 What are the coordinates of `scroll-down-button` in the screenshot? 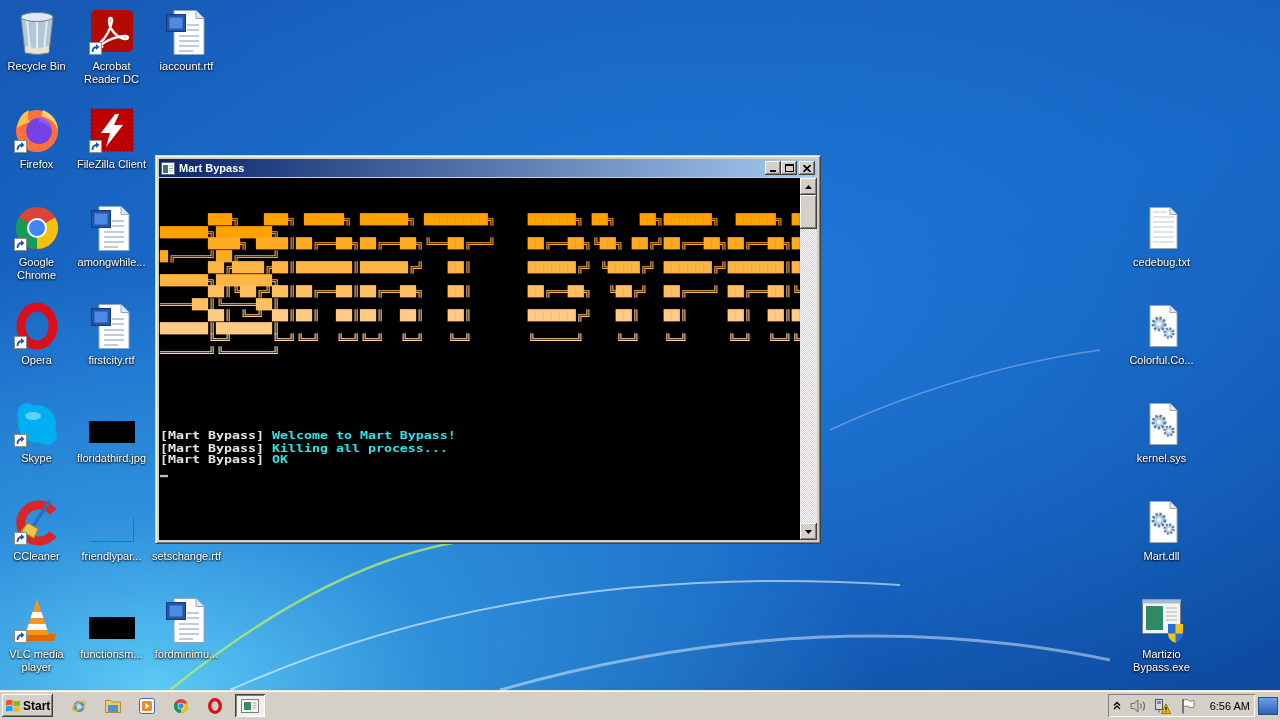 It's located at (808, 531).